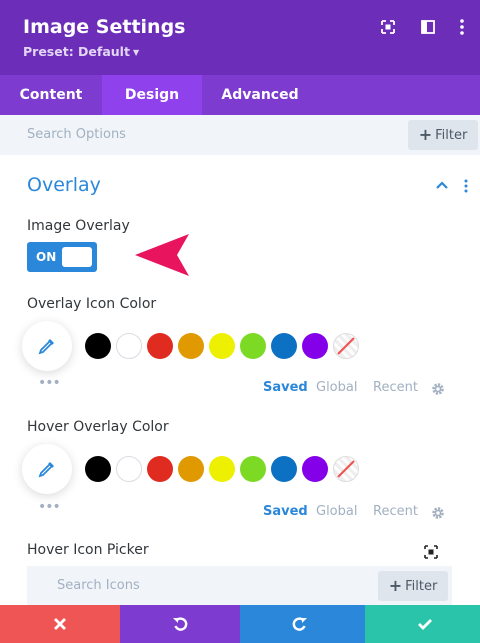  I want to click on search-icons-input: Search Icons, so click(98, 585).